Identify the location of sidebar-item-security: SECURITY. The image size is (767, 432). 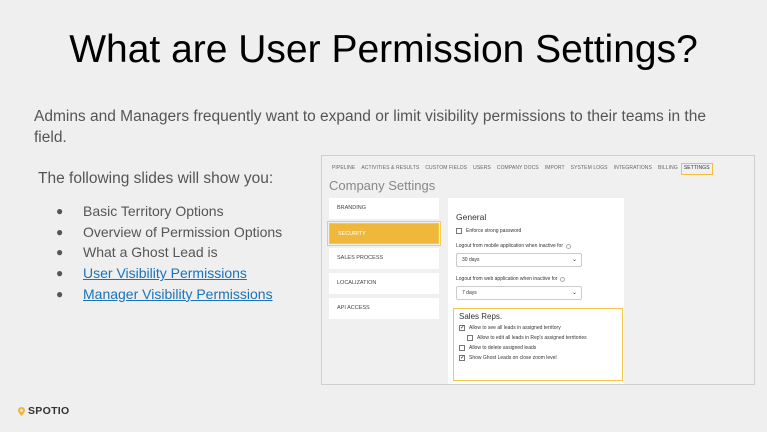
(384, 233).